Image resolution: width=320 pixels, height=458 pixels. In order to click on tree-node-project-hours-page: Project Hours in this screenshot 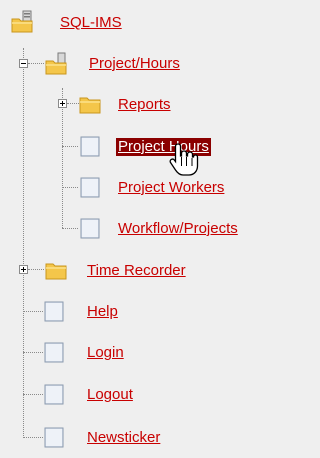, I will do `click(142, 146)`.